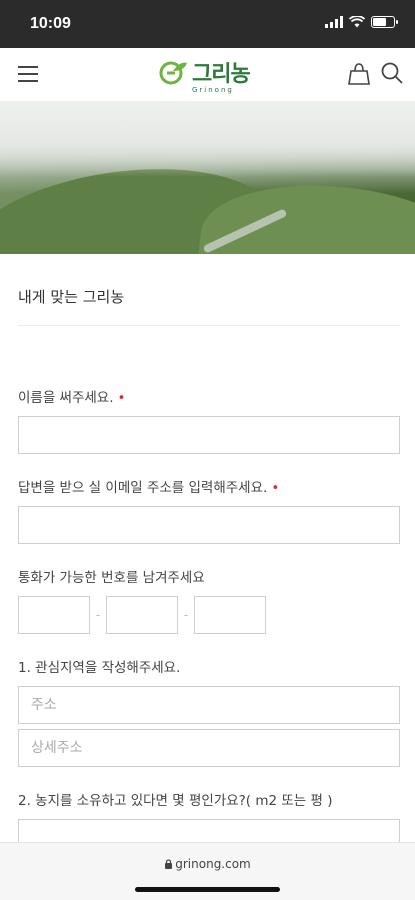 The image size is (415, 900). What do you see at coordinates (359, 74) in the screenshot?
I see `shopping-bag-icon` at bounding box center [359, 74].